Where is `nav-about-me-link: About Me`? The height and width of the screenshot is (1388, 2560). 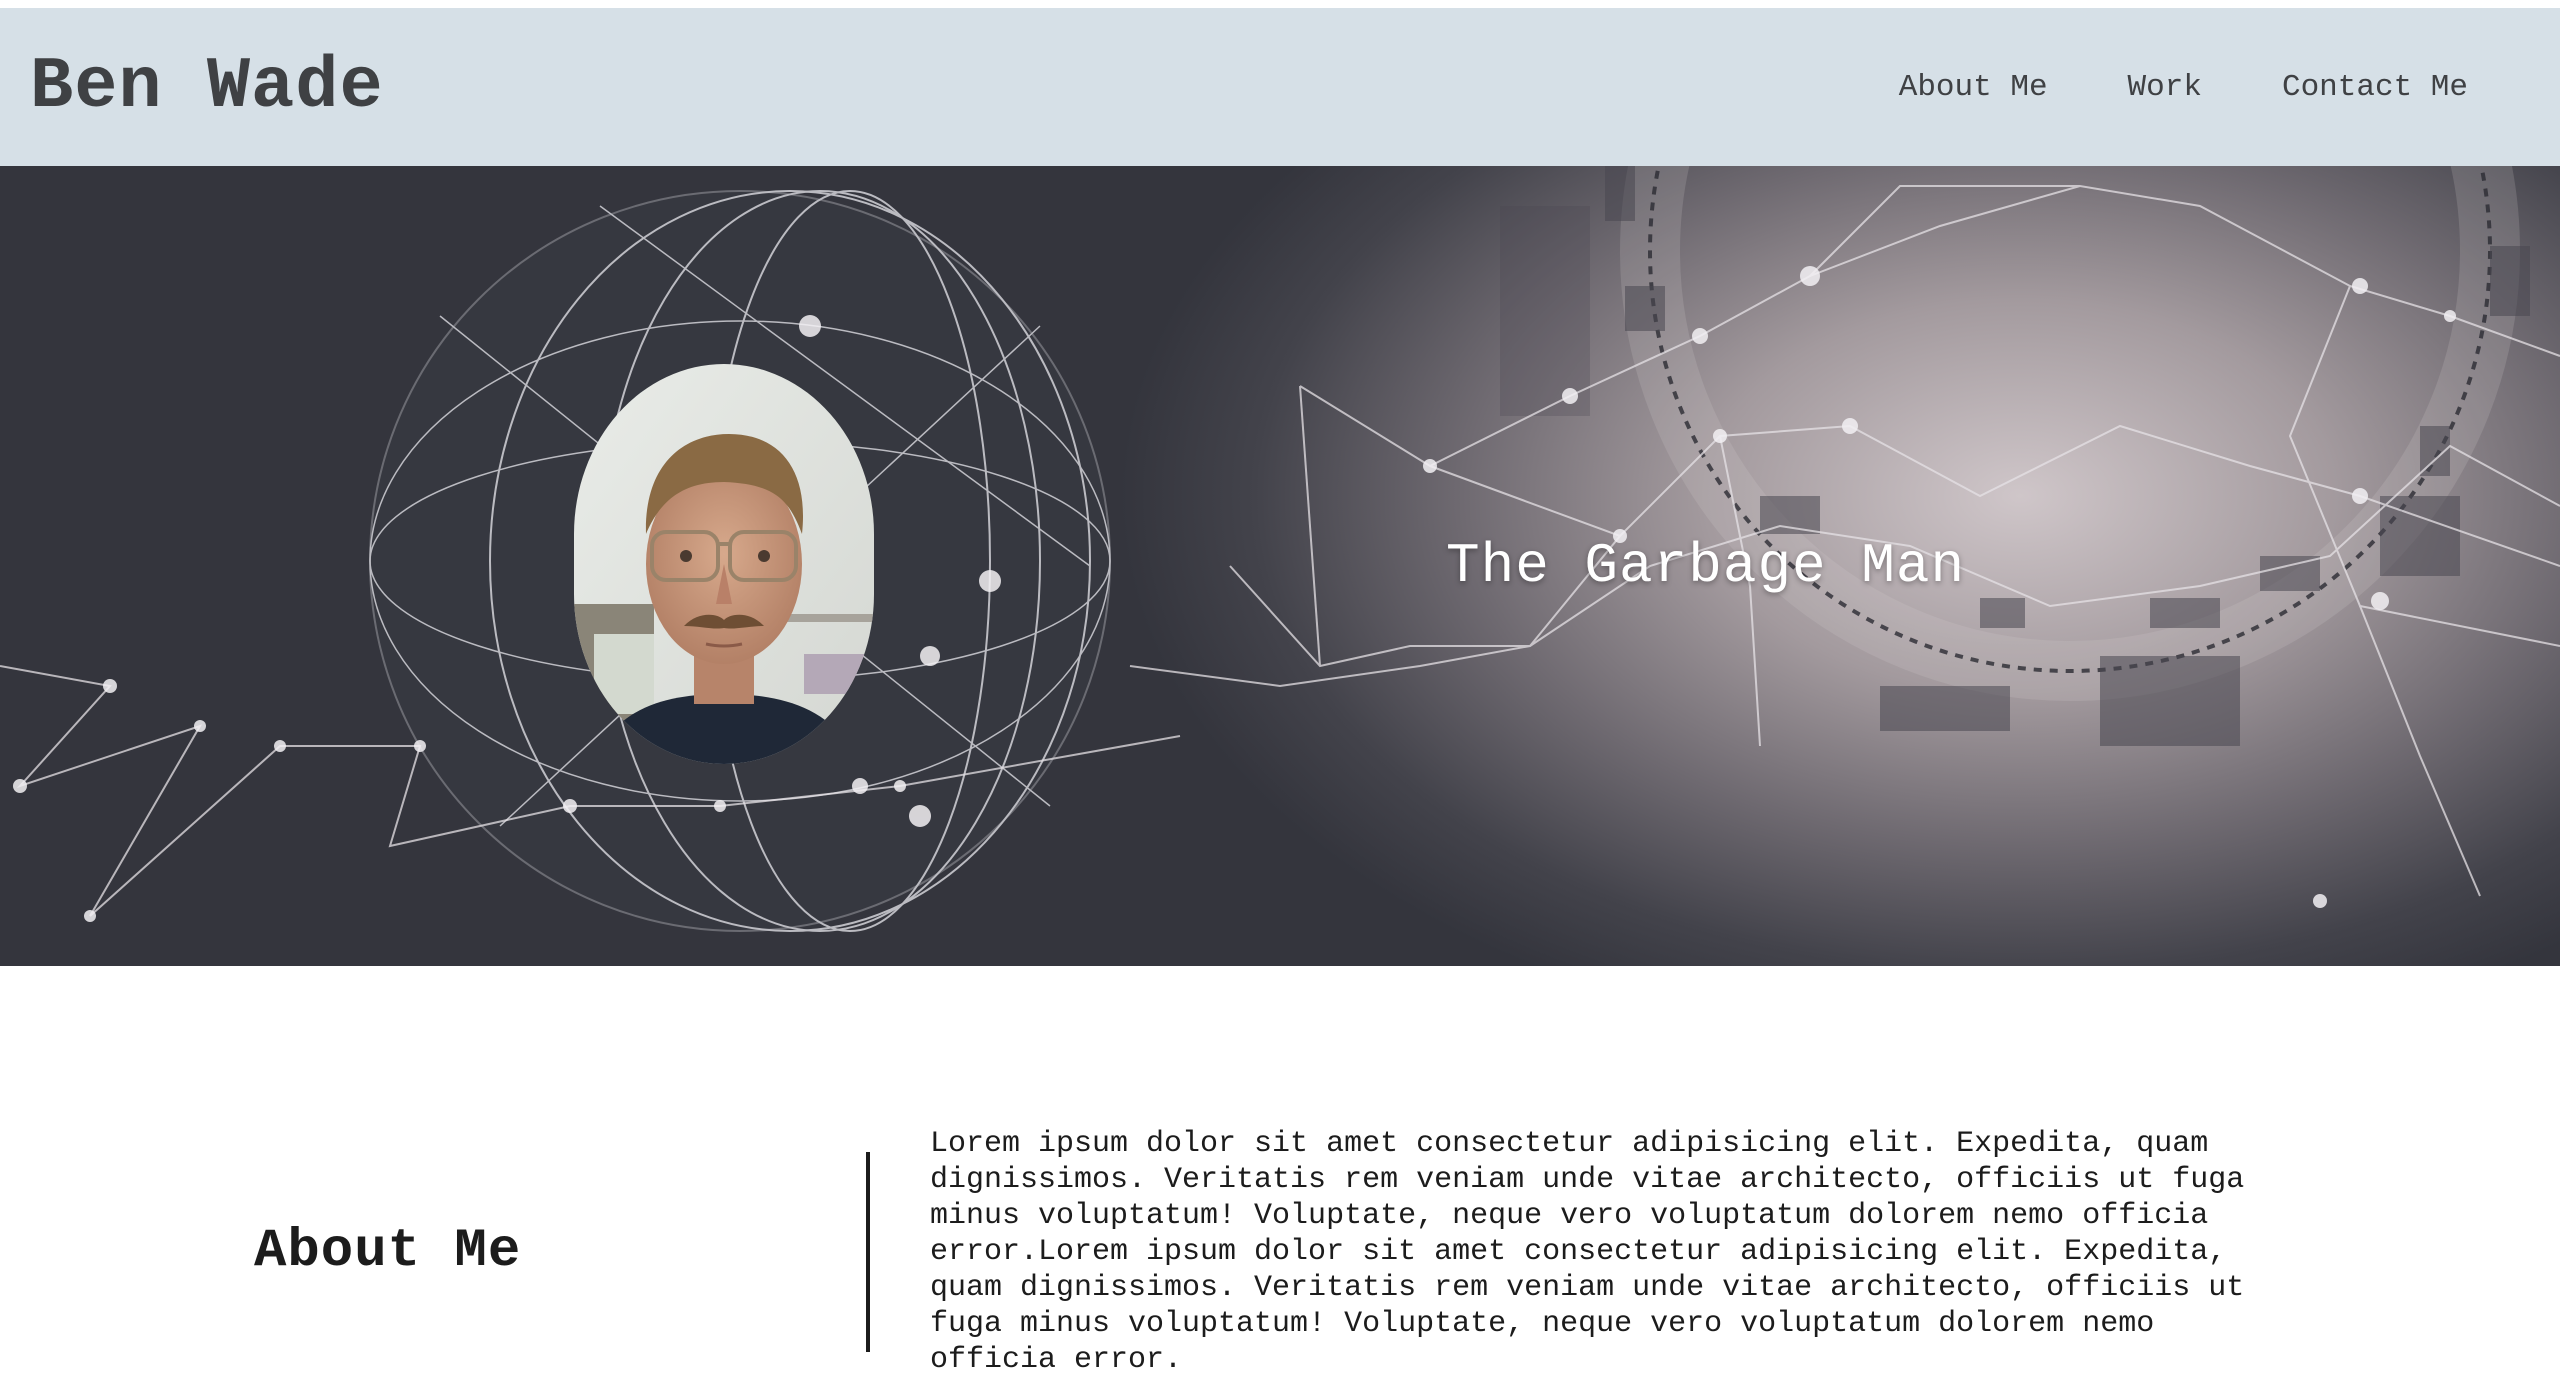
nav-about-me-link: About Me is located at coordinates (1973, 87).